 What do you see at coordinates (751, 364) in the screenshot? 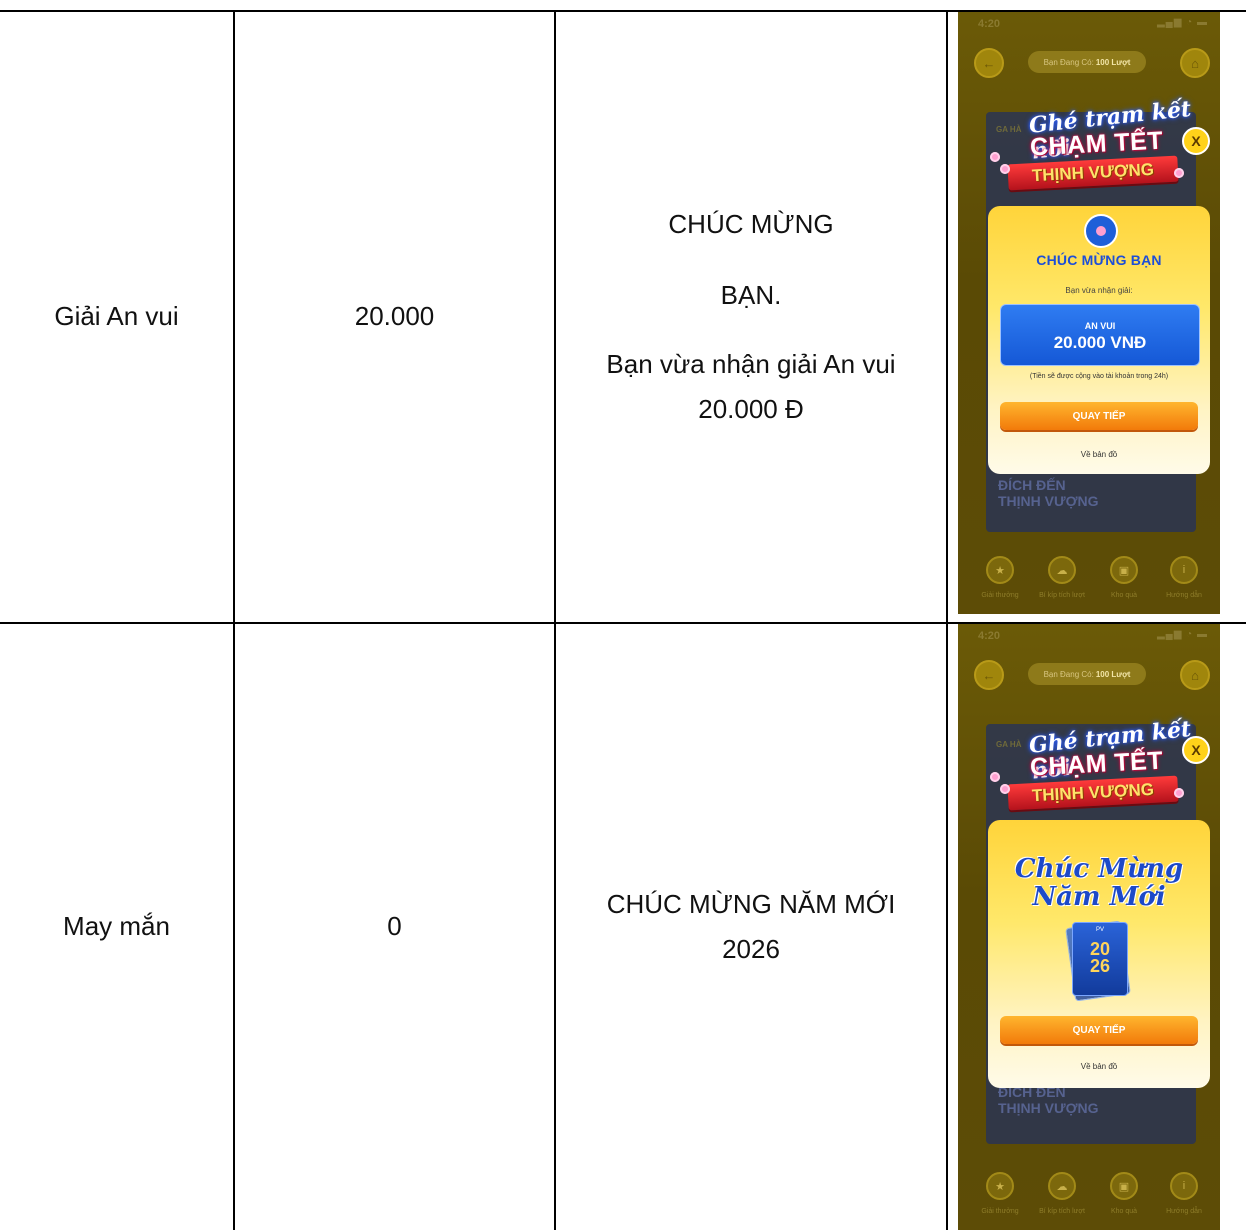
I see `message-line: Bạn vừa nhận giải An vui` at bounding box center [751, 364].